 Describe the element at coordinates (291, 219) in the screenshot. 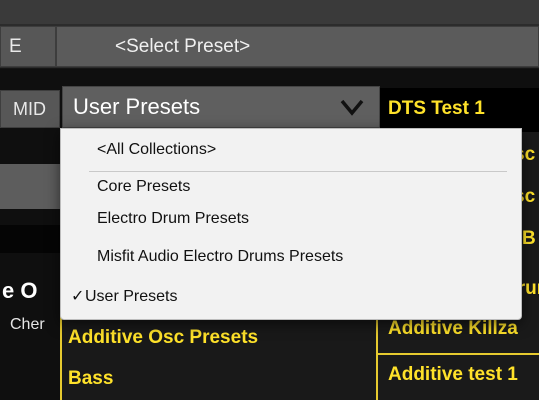

I see `menu-item-electro-drum-presets: Electro Drum Presets` at that location.